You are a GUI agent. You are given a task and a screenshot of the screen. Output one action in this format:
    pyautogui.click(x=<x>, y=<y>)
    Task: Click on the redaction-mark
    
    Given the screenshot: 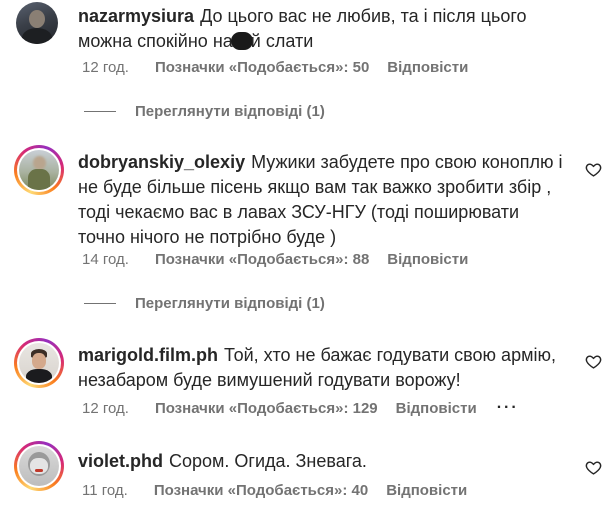 What is the action you would take?
    pyautogui.click(x=241, y=41)
    